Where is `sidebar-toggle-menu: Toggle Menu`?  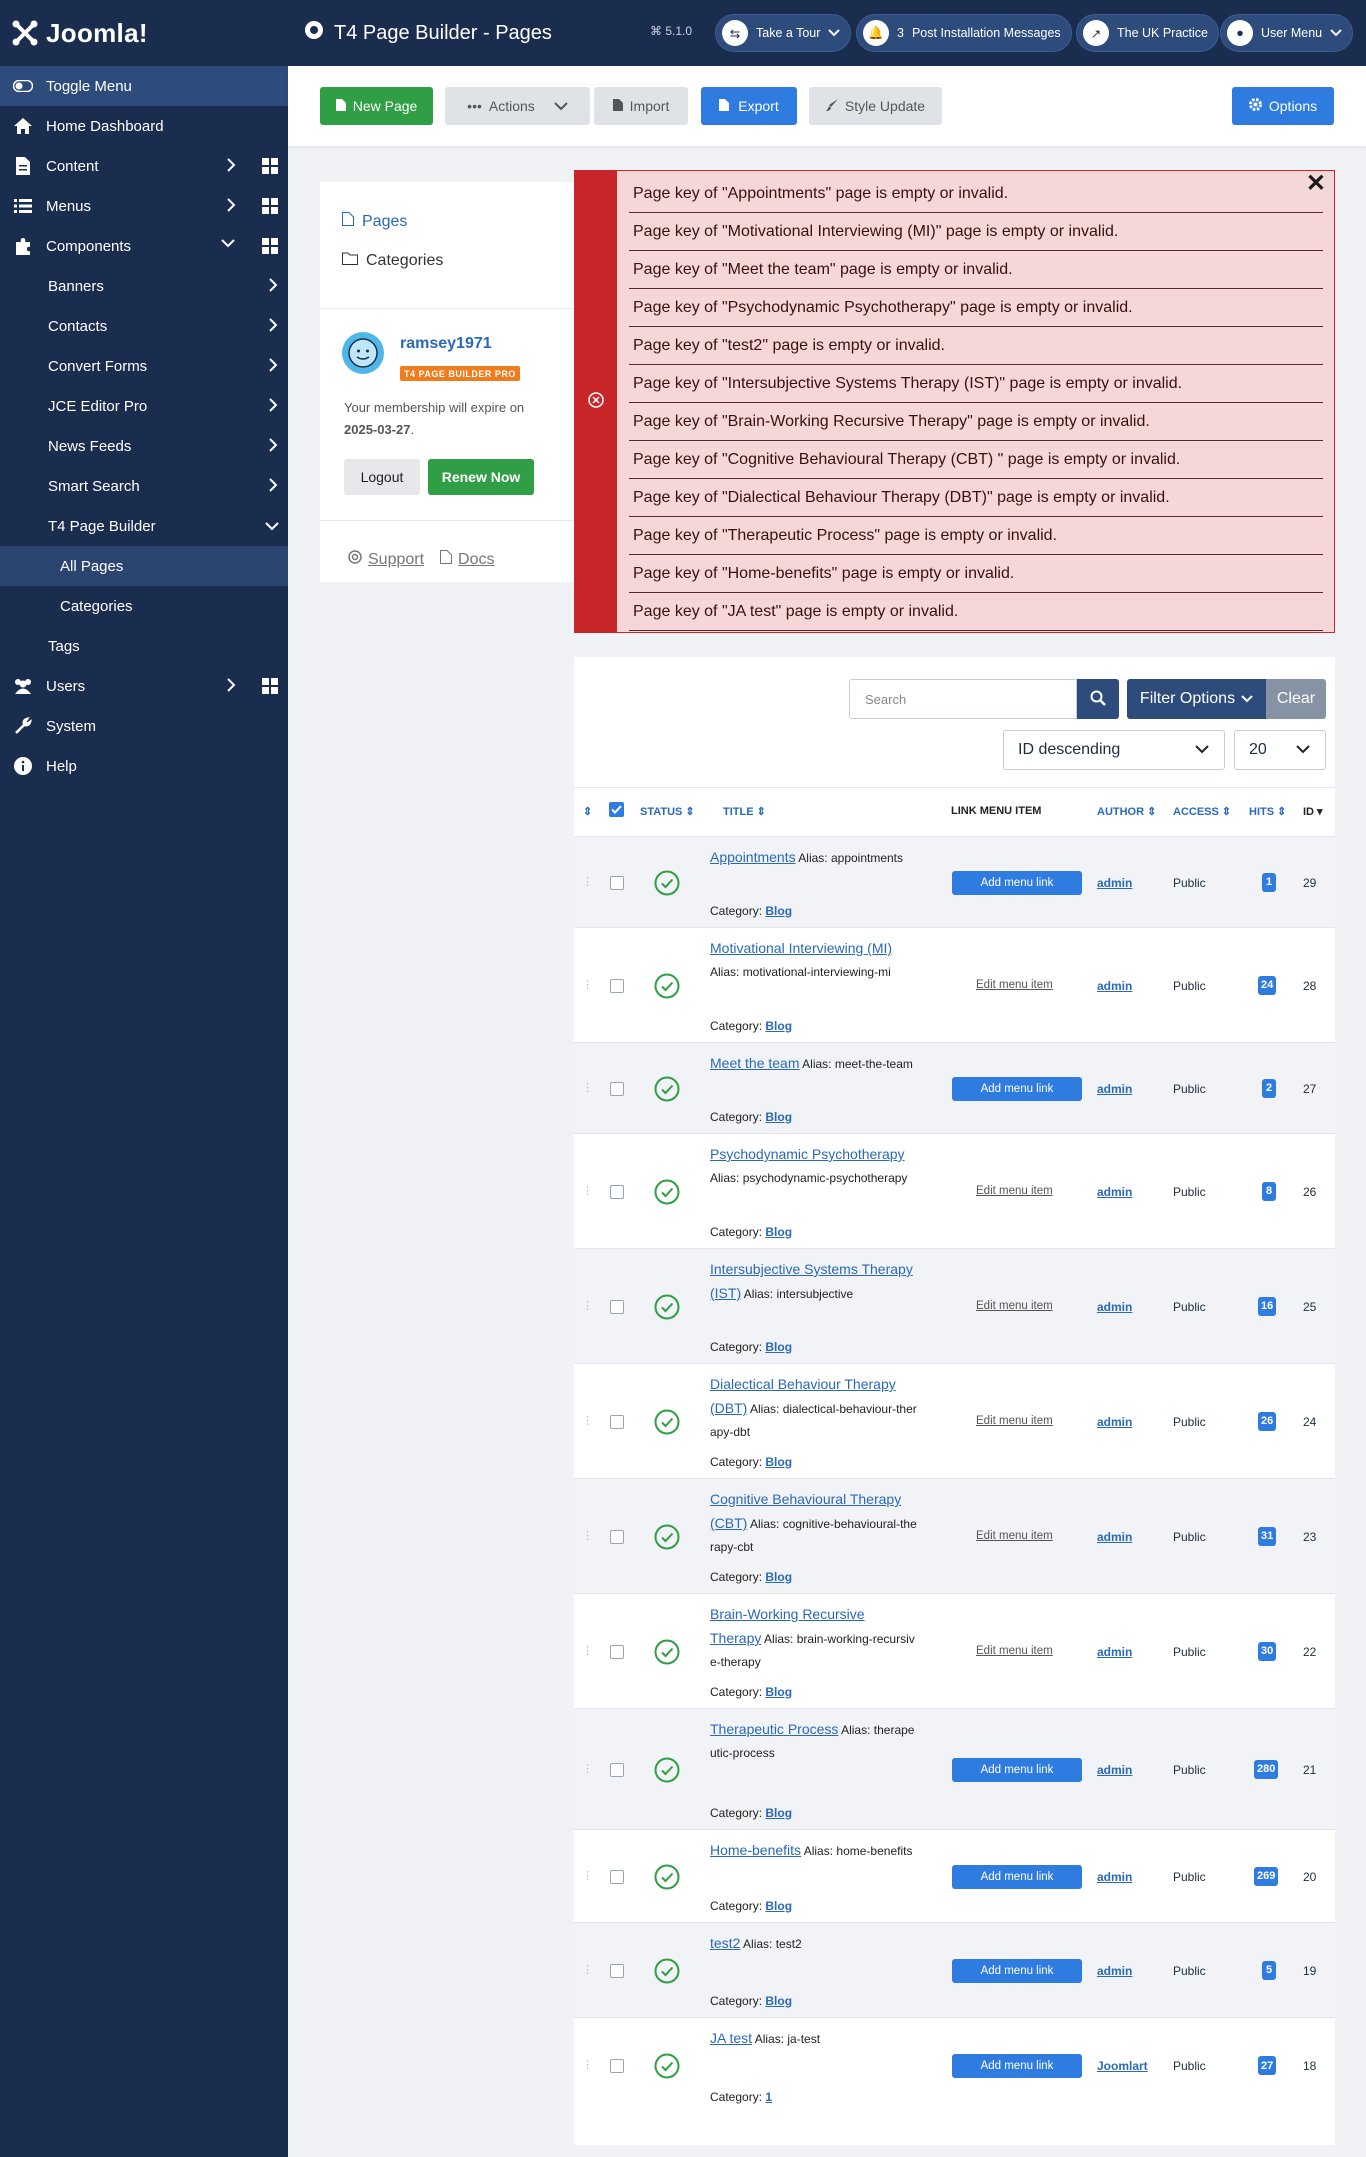 sidebar-toggle-menu: Toggle Menu is located at coordinates (144, 86).